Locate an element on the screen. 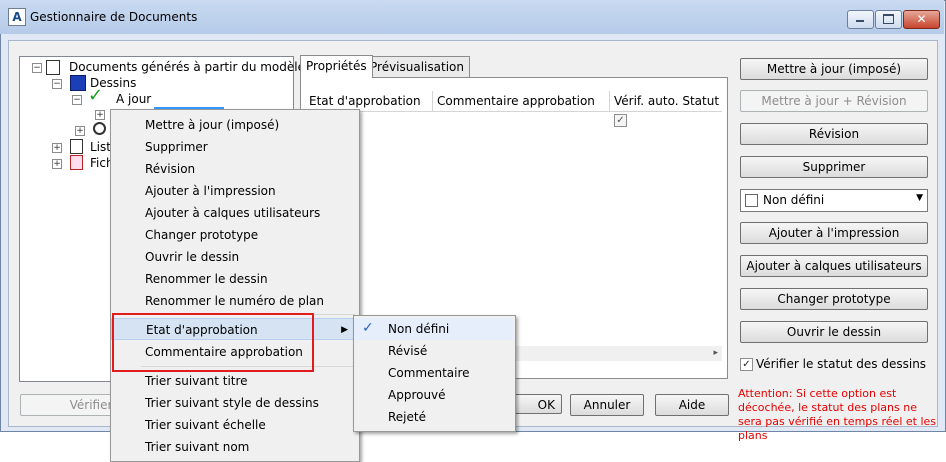 This screenshot has width=946, height=462. menu-item-rename-drawing: Renommer le dessin is located at coordinates (234, 279).